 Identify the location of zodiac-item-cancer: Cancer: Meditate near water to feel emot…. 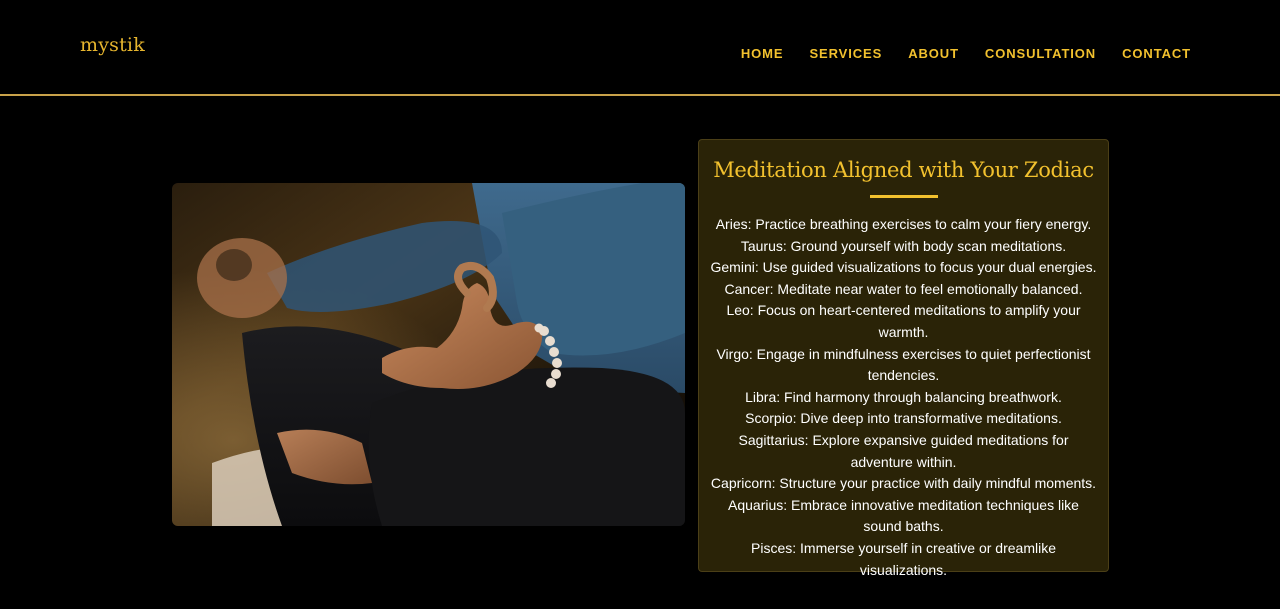
(903, 288).